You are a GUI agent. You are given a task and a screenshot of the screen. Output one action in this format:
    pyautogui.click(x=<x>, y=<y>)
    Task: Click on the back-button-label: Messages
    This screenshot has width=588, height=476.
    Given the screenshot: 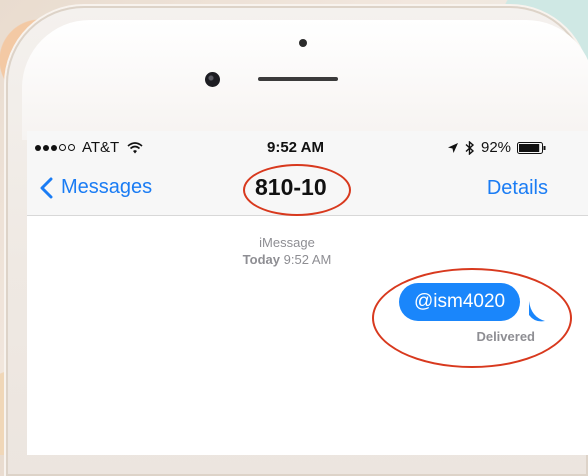 What is the action you would take?
    pyautogui.click(x=107, y=187)
    